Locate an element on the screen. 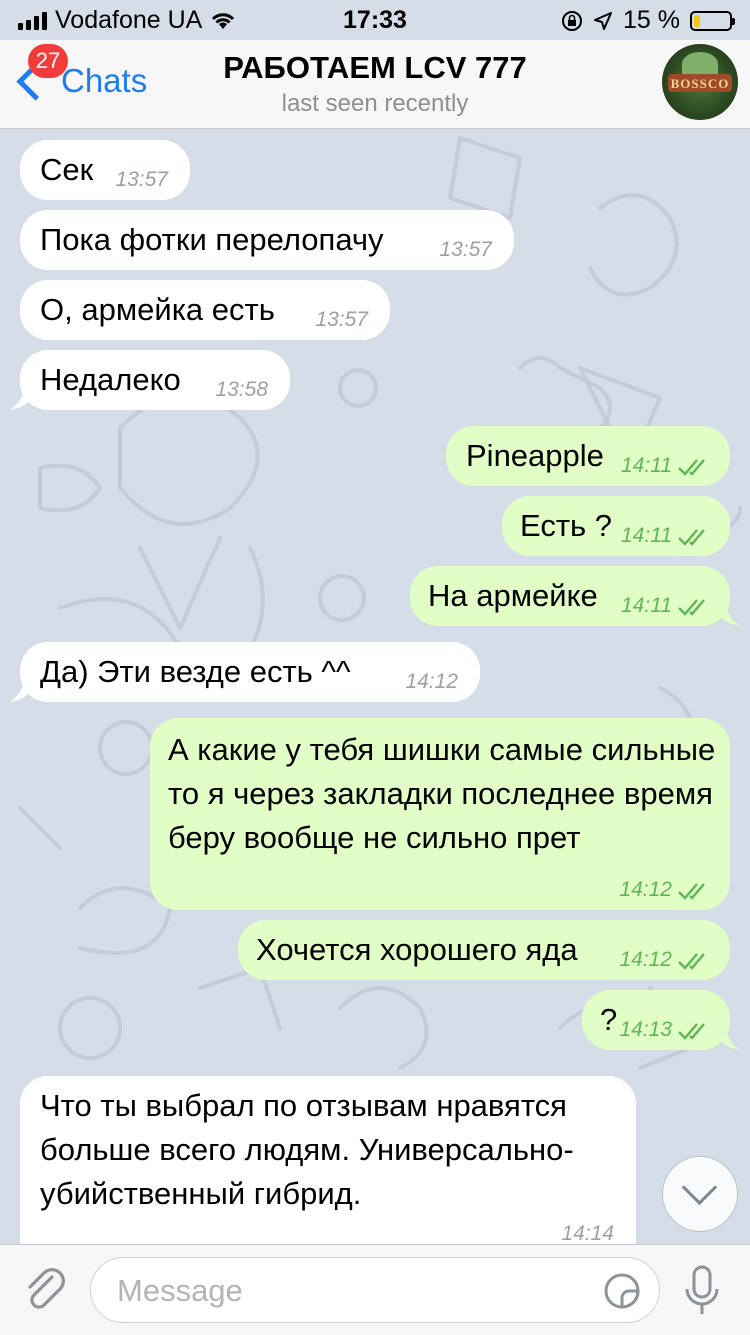 The image size is (750, 1335). message-outgoing: ? 14:13 is located at coordinates (661, 1020).